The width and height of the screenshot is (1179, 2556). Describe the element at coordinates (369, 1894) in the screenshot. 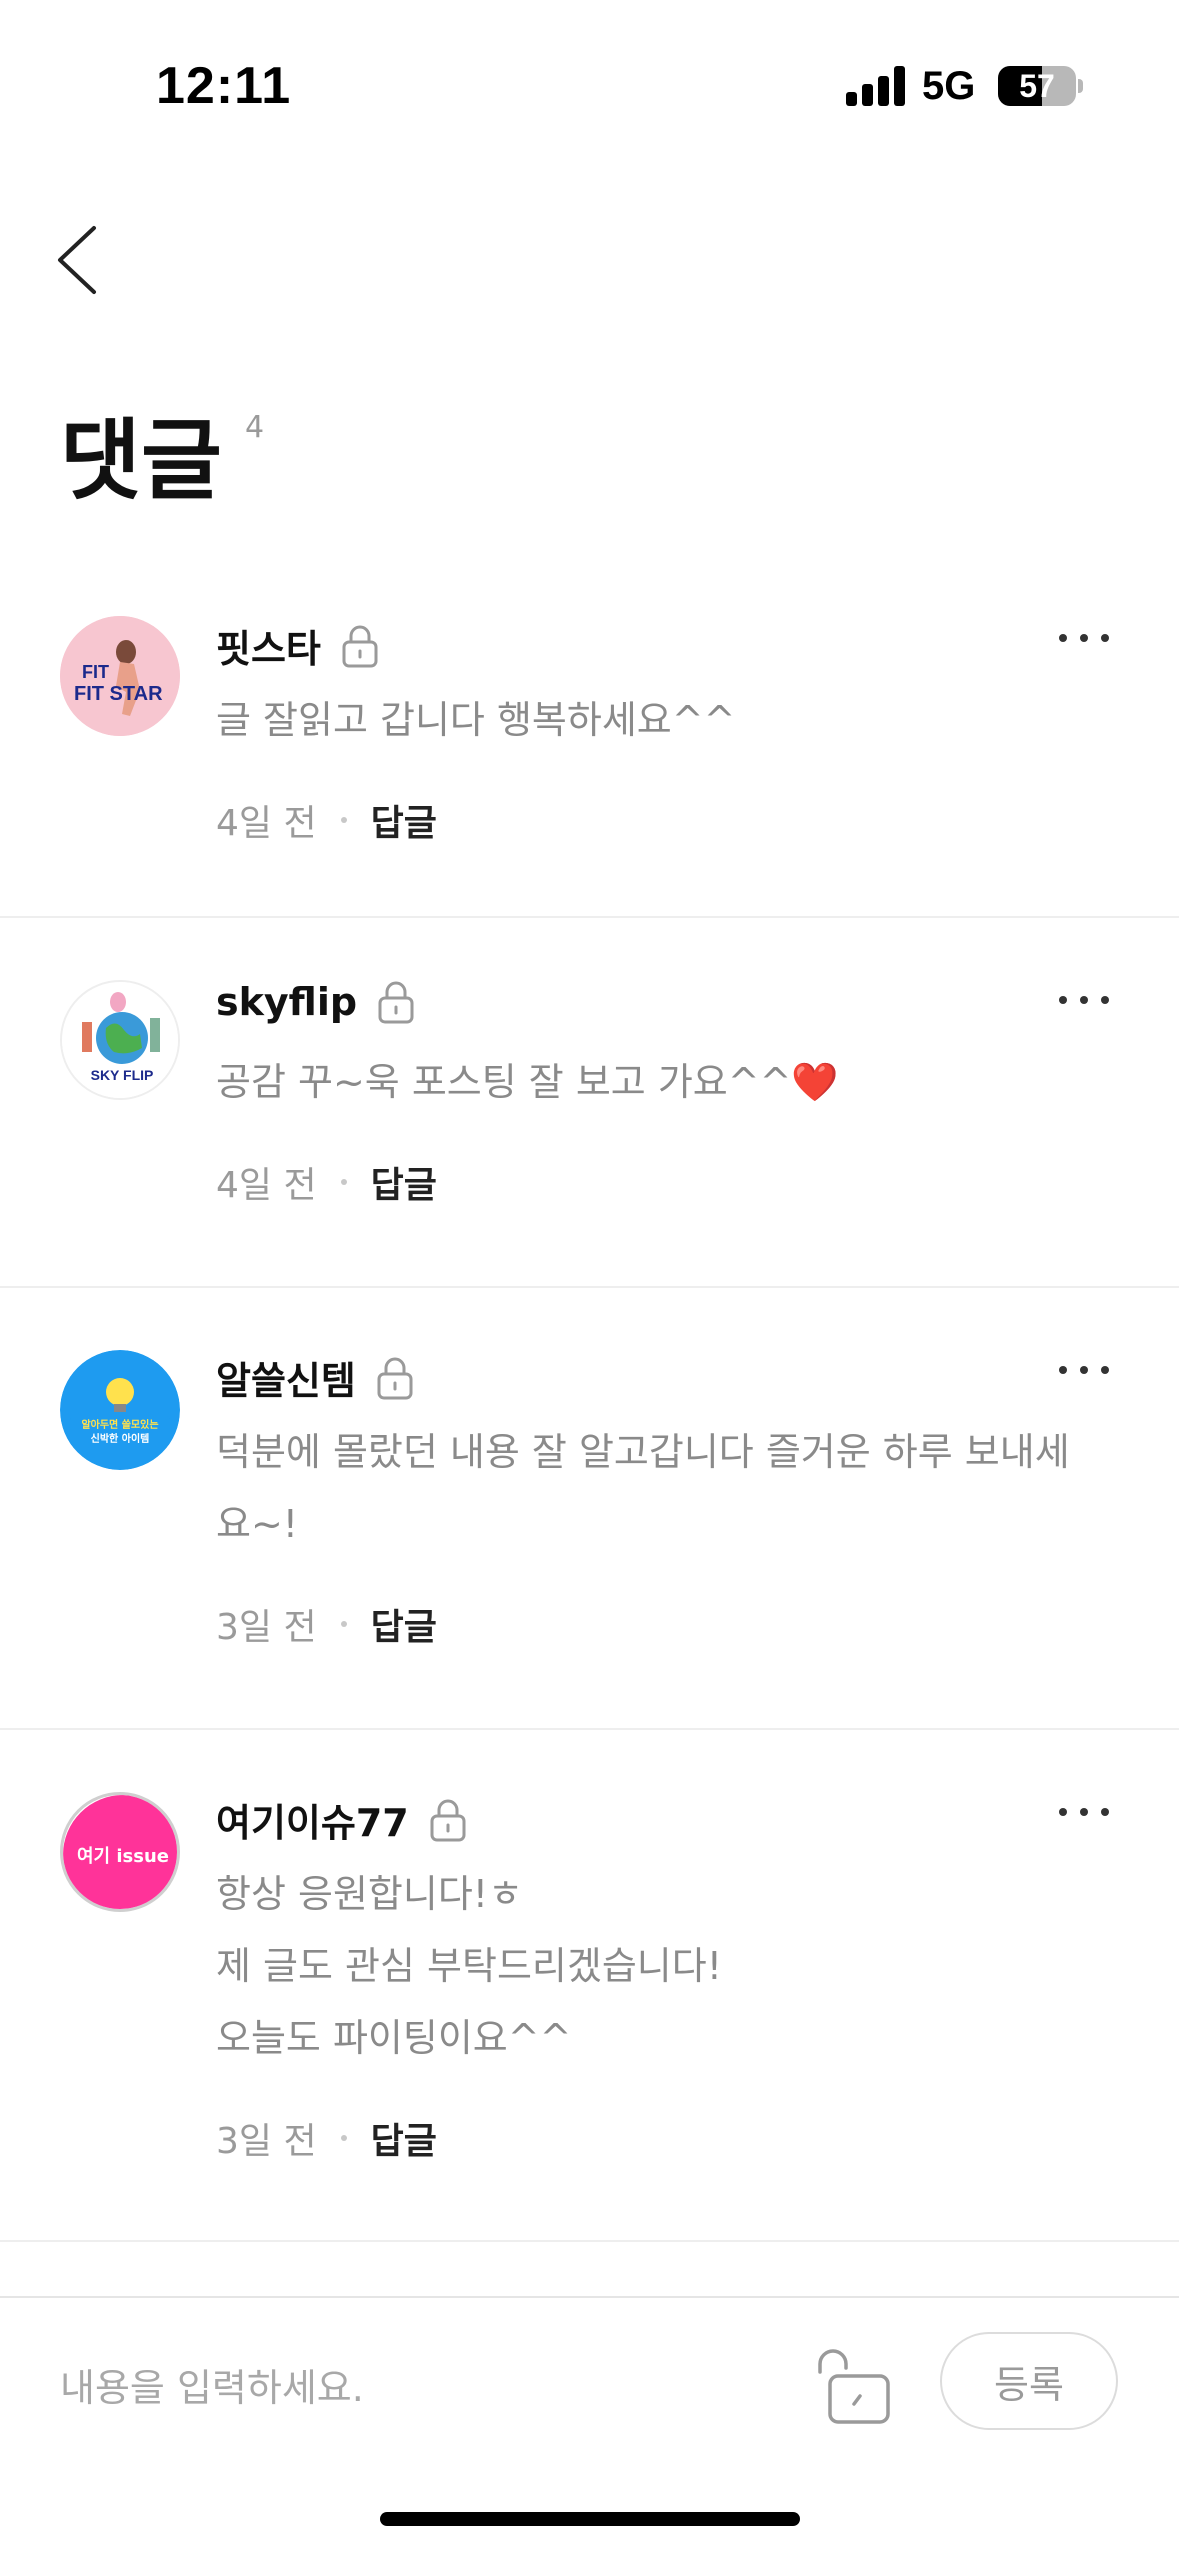

I see `comment-text-line: 항상 응원합니다!ㅎ` at that location.